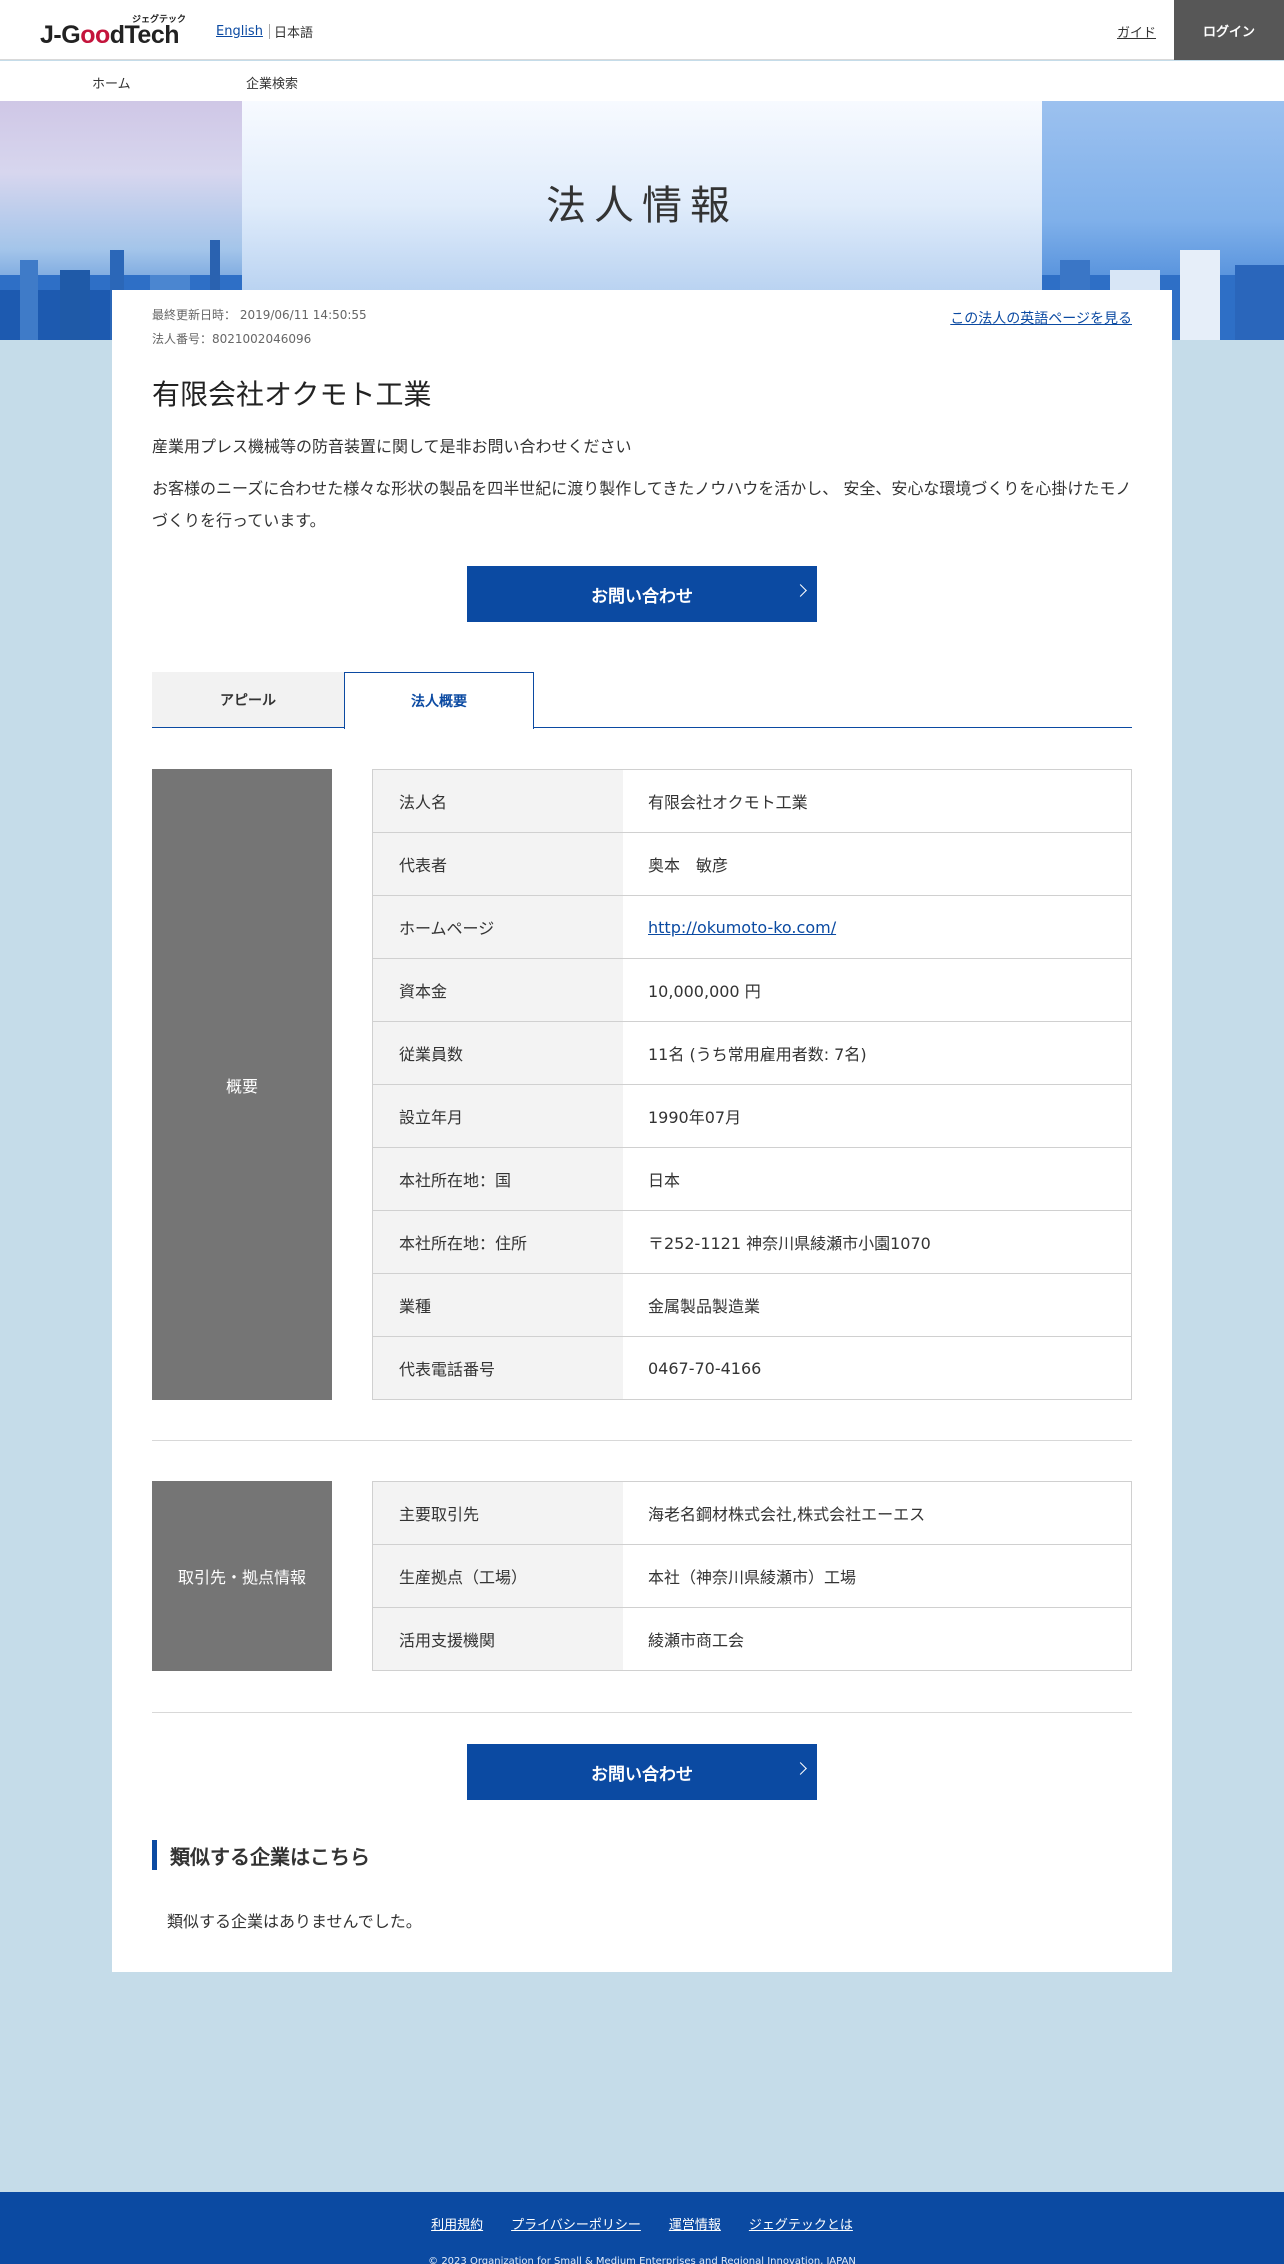 Image resolution: width=1284 pixels, height=2264 pixels. Describe the element at coordinates (498, 1639) in the screenshot. I see `row-key: 活用支援機関` at that location.